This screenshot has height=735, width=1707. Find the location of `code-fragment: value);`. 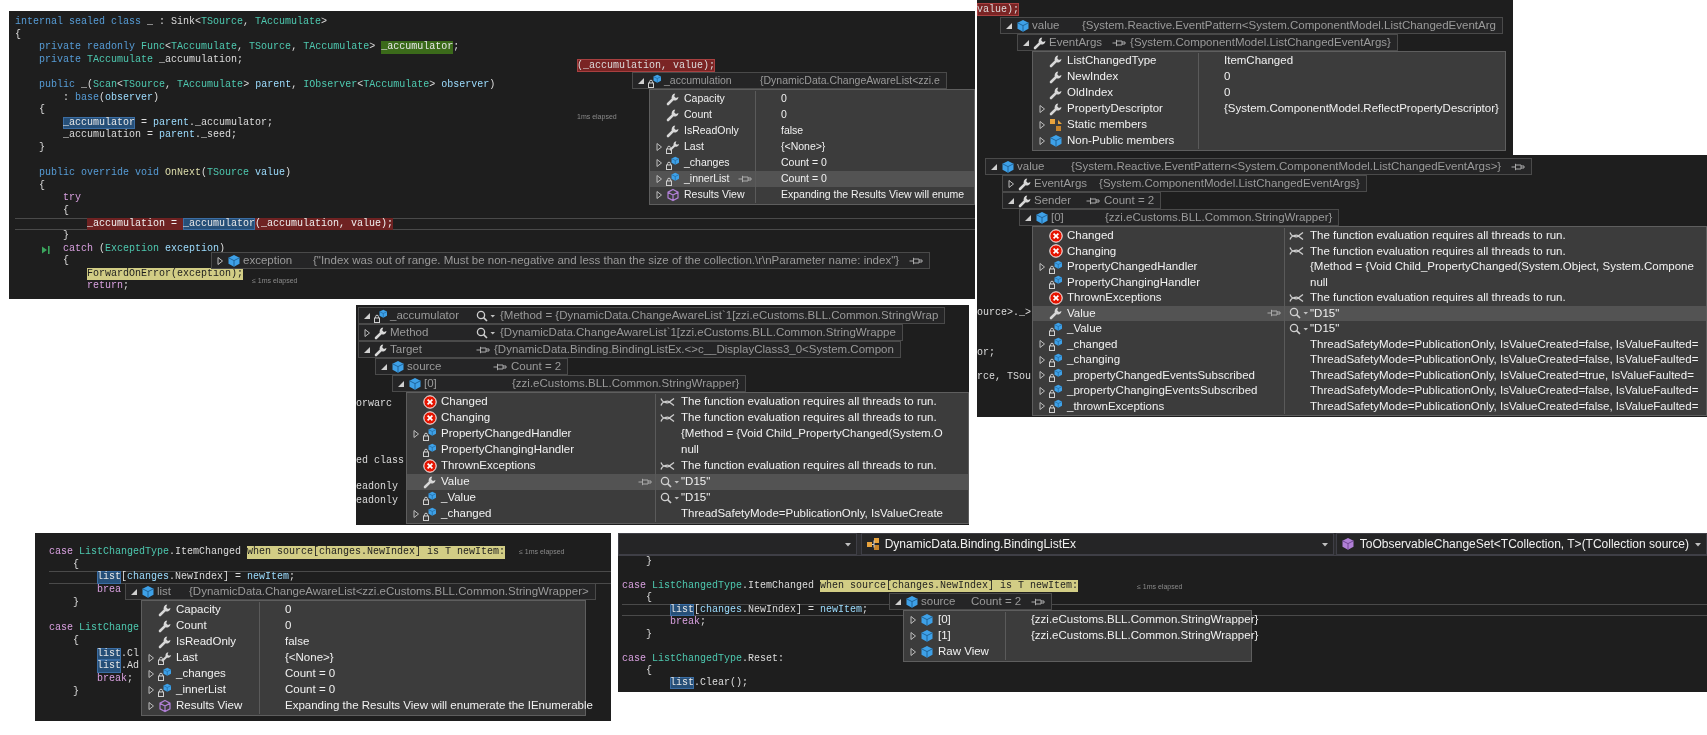

code-fragment: value); is located at coordinates (998, 9).